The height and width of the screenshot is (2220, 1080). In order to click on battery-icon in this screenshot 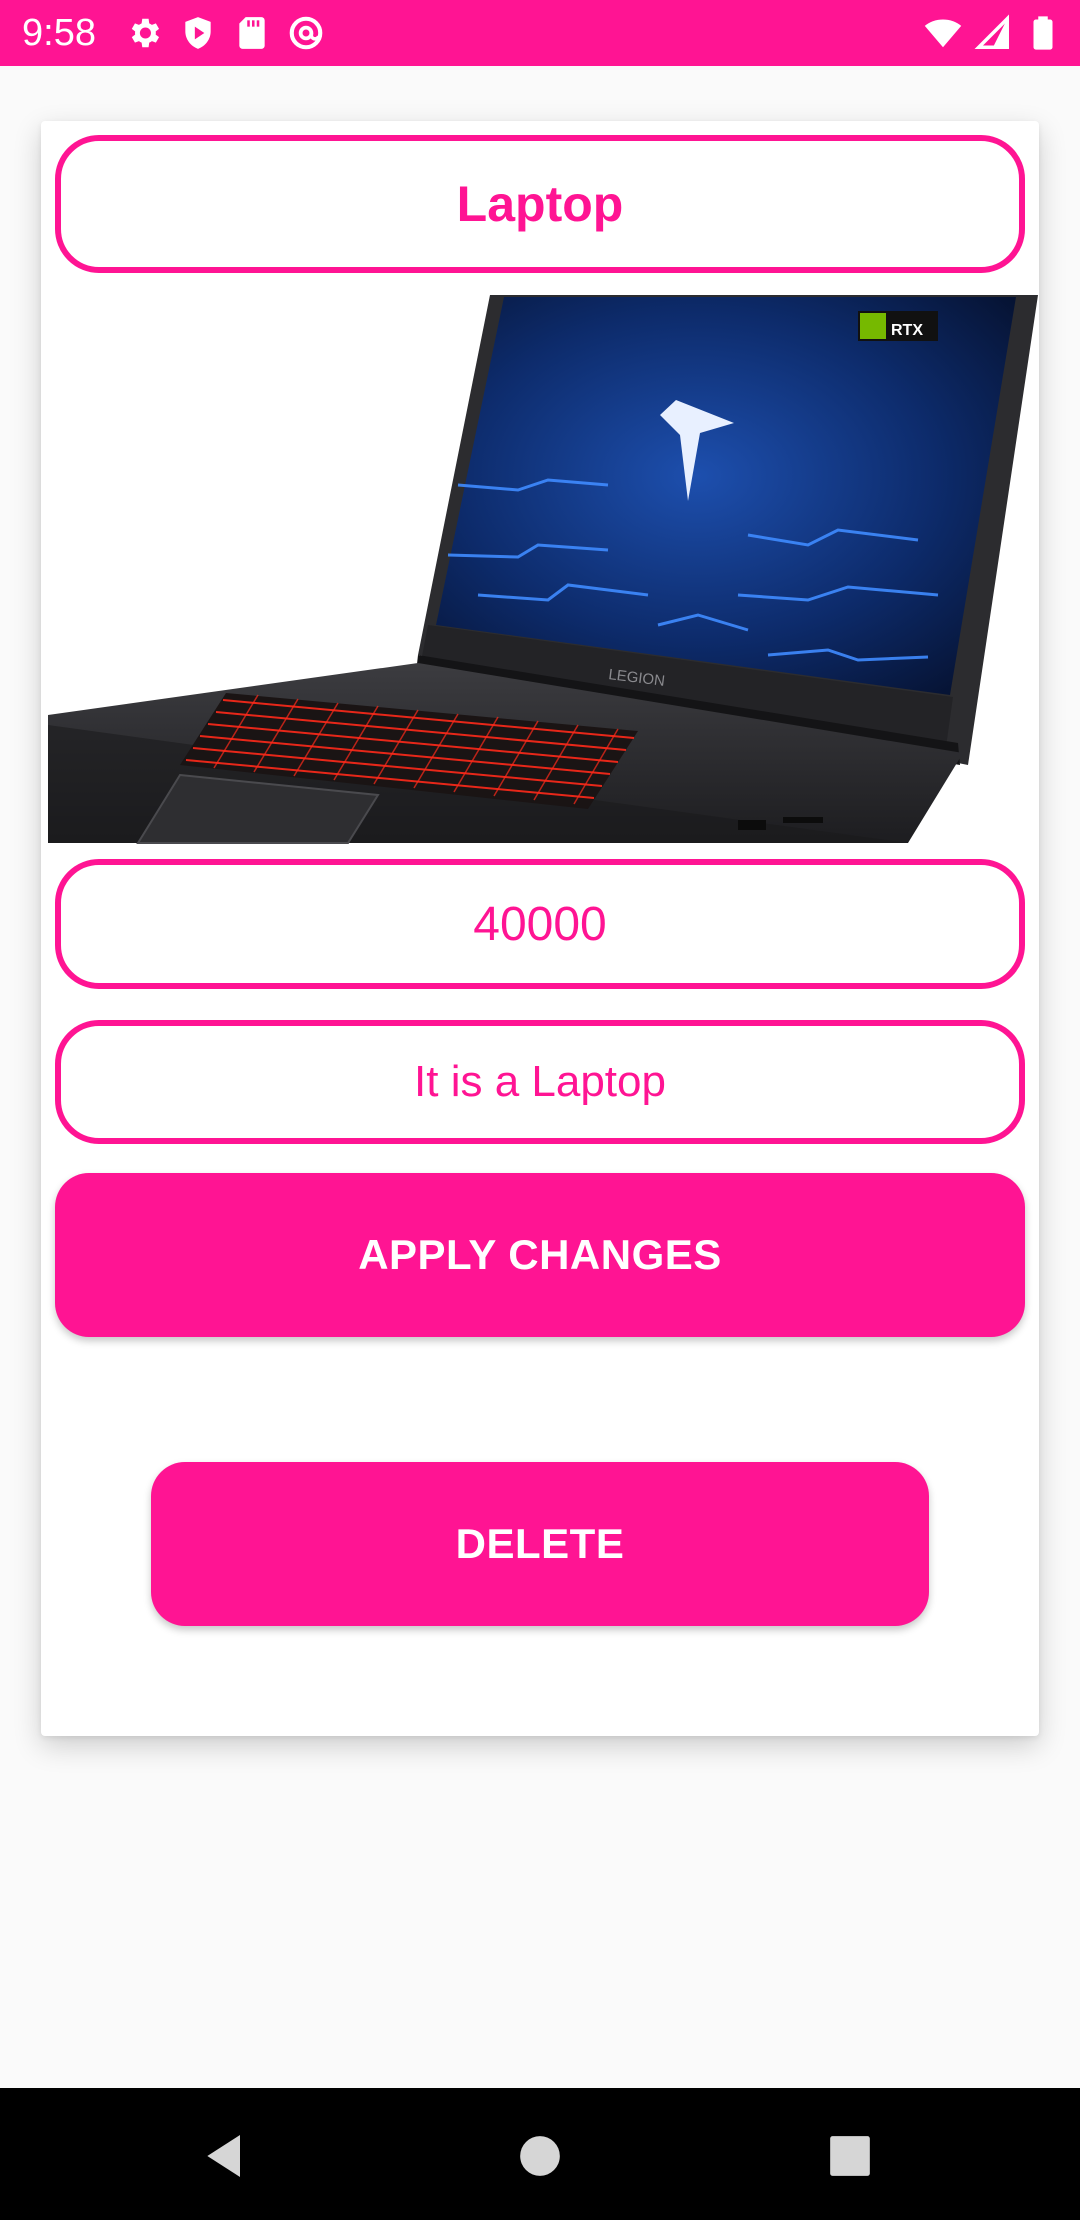, I will do `click(1043, 33)`.